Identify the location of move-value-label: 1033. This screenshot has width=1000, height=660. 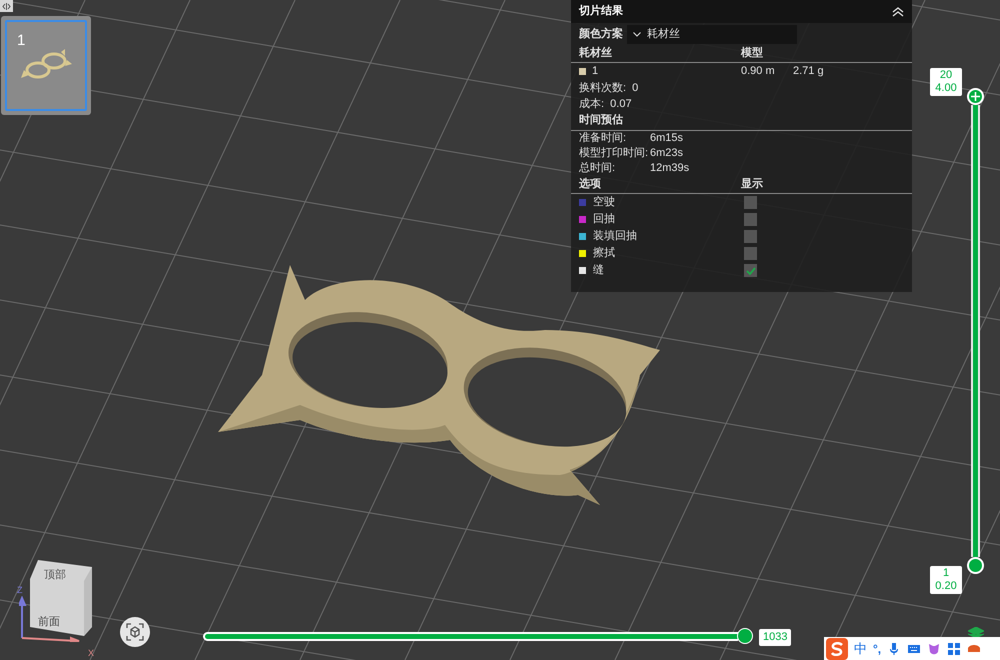
(775, 637).